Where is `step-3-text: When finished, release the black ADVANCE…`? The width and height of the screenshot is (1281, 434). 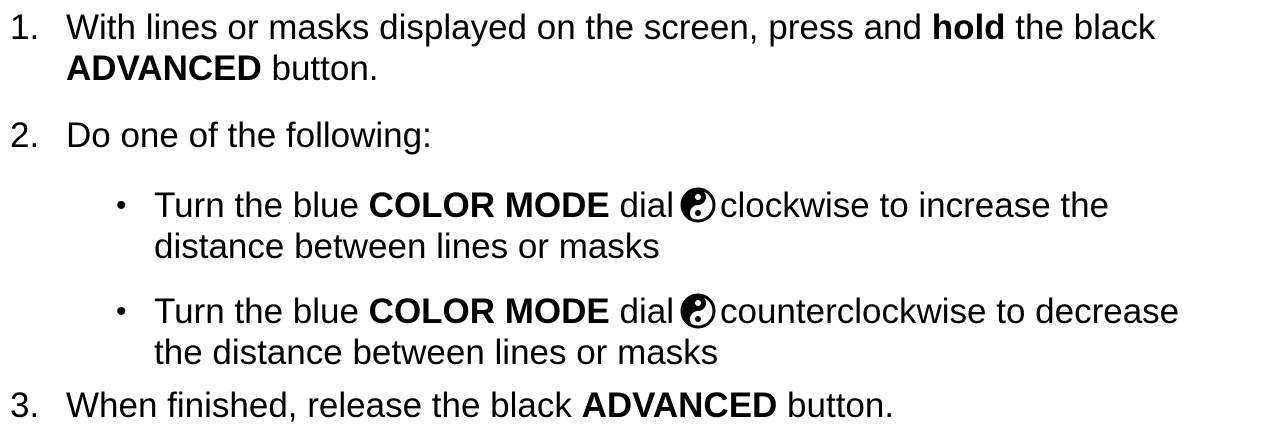
step-3-text: When finished, release the black ADVANCE… is located at coordinates (480, 405).